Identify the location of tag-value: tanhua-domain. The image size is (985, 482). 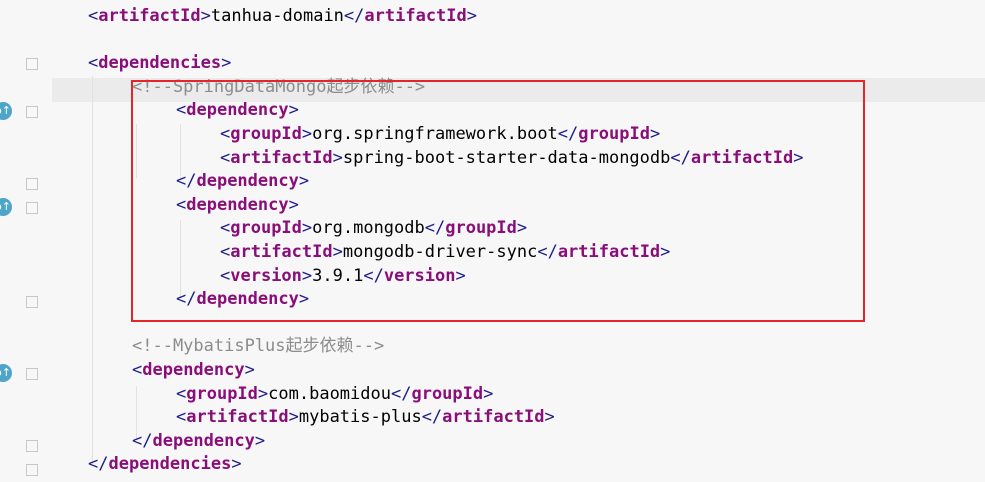
(277, 16).